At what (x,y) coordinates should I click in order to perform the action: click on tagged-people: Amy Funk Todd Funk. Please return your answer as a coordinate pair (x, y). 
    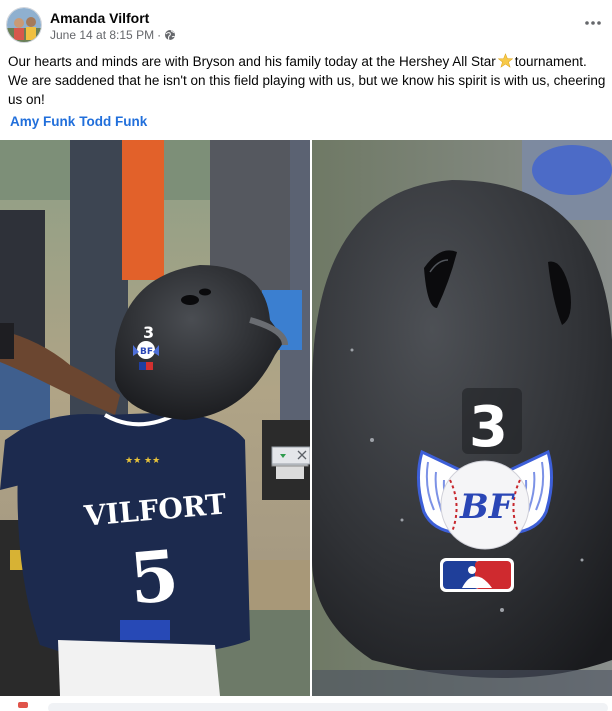
    Looking at the image, I should click on (80, 121).